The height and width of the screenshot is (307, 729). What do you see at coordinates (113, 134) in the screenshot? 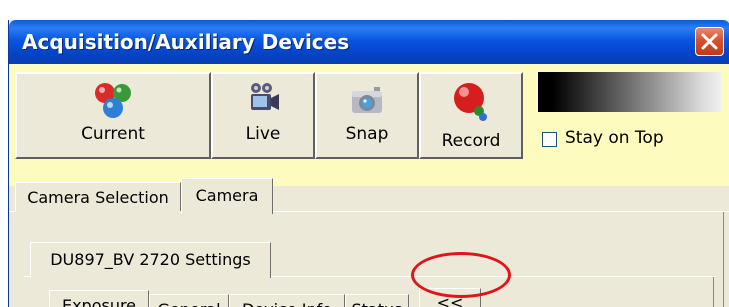
I see `current-button-label: Current` at bounding box center [113, 134].